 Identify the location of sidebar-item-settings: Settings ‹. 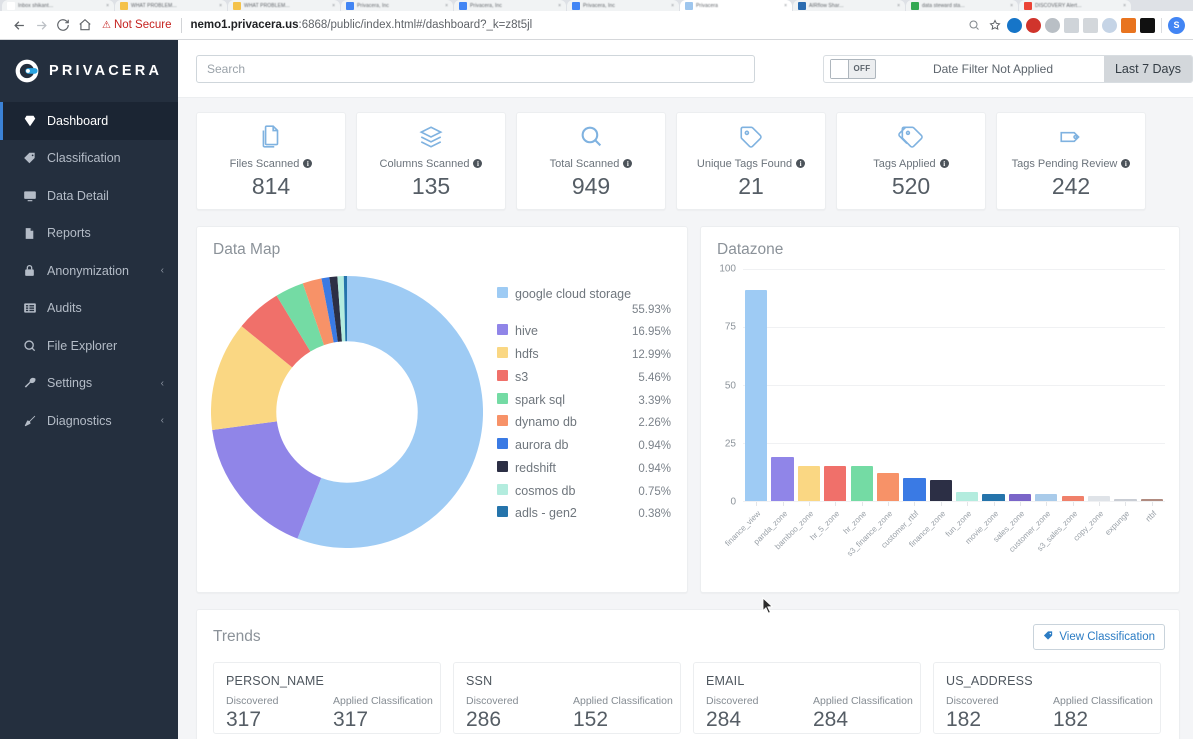
(89, 384).